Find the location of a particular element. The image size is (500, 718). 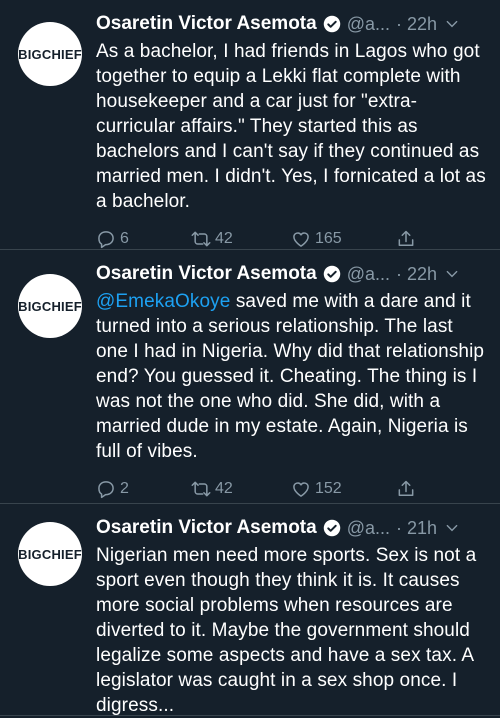

tweet-header: Osaretin Victor Asemota @a... · 21h is located at coordinates (293, 528).